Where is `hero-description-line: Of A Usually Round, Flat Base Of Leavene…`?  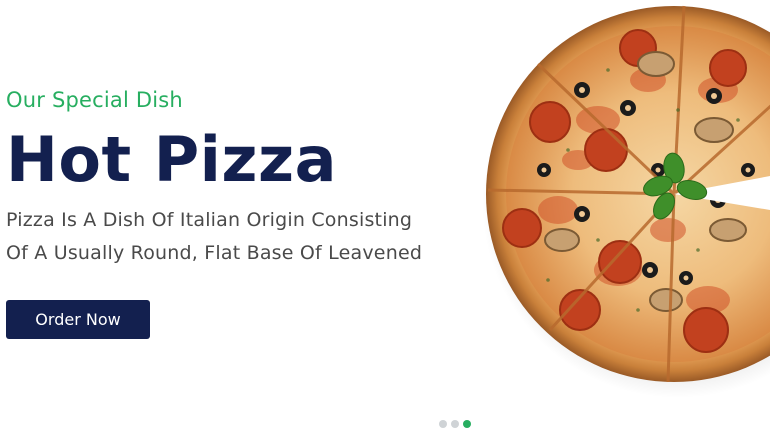
hero-description-line: Of A Usually Round, Flat Base Of Leavene… is located at coordinates (214, 253).